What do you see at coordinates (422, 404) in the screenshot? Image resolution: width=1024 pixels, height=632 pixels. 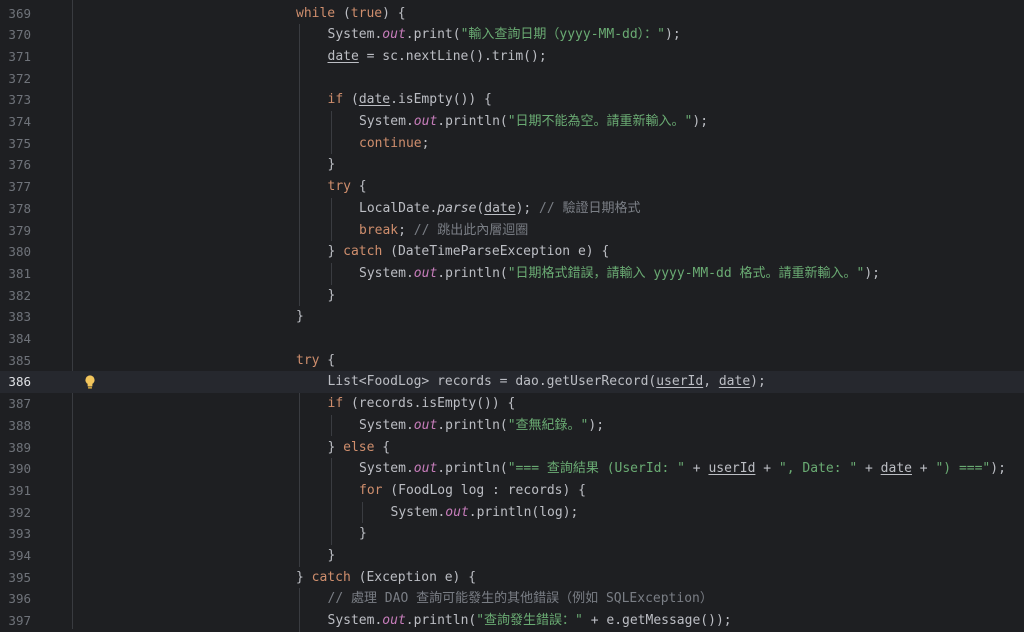 I see `code-content: if (records.isEmpty()) {` at bounding box center [422, 404].